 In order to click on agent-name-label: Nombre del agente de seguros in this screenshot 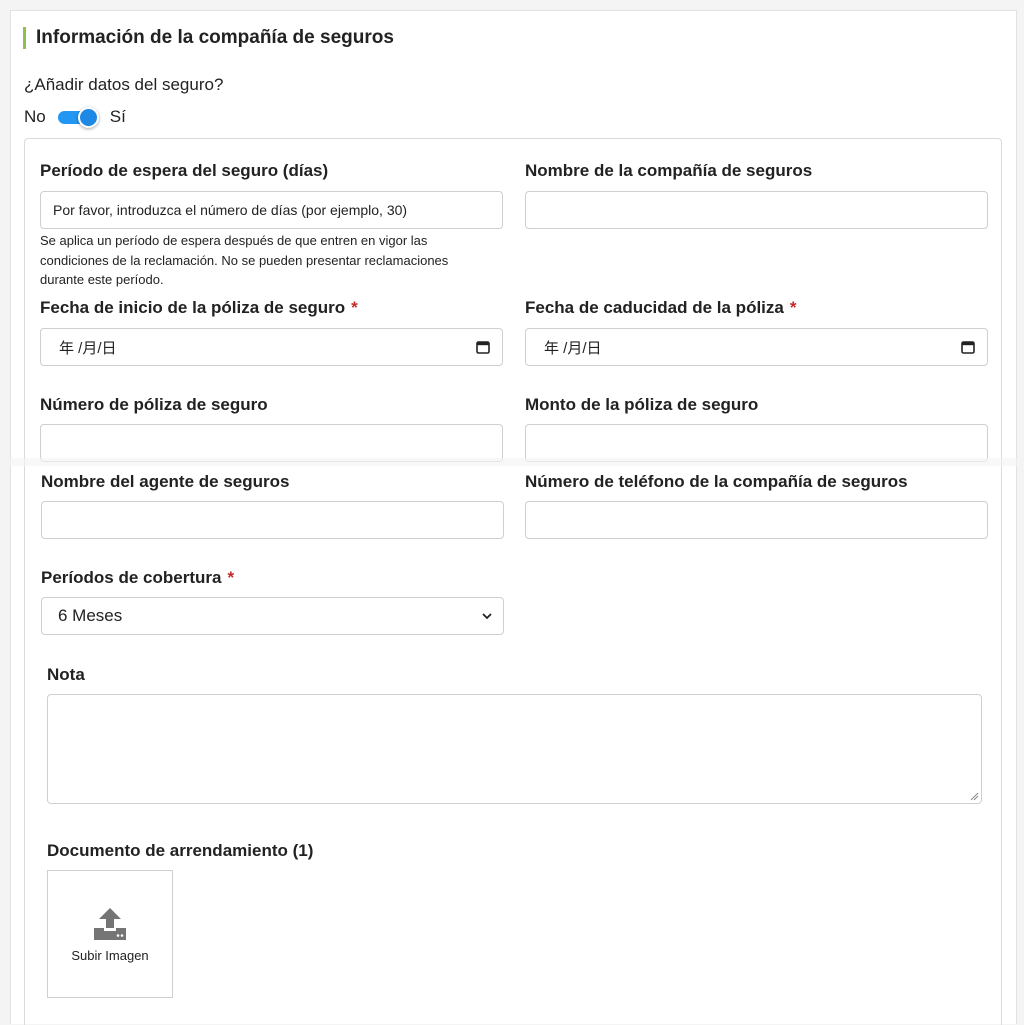, I will do `click(165, 481)`.